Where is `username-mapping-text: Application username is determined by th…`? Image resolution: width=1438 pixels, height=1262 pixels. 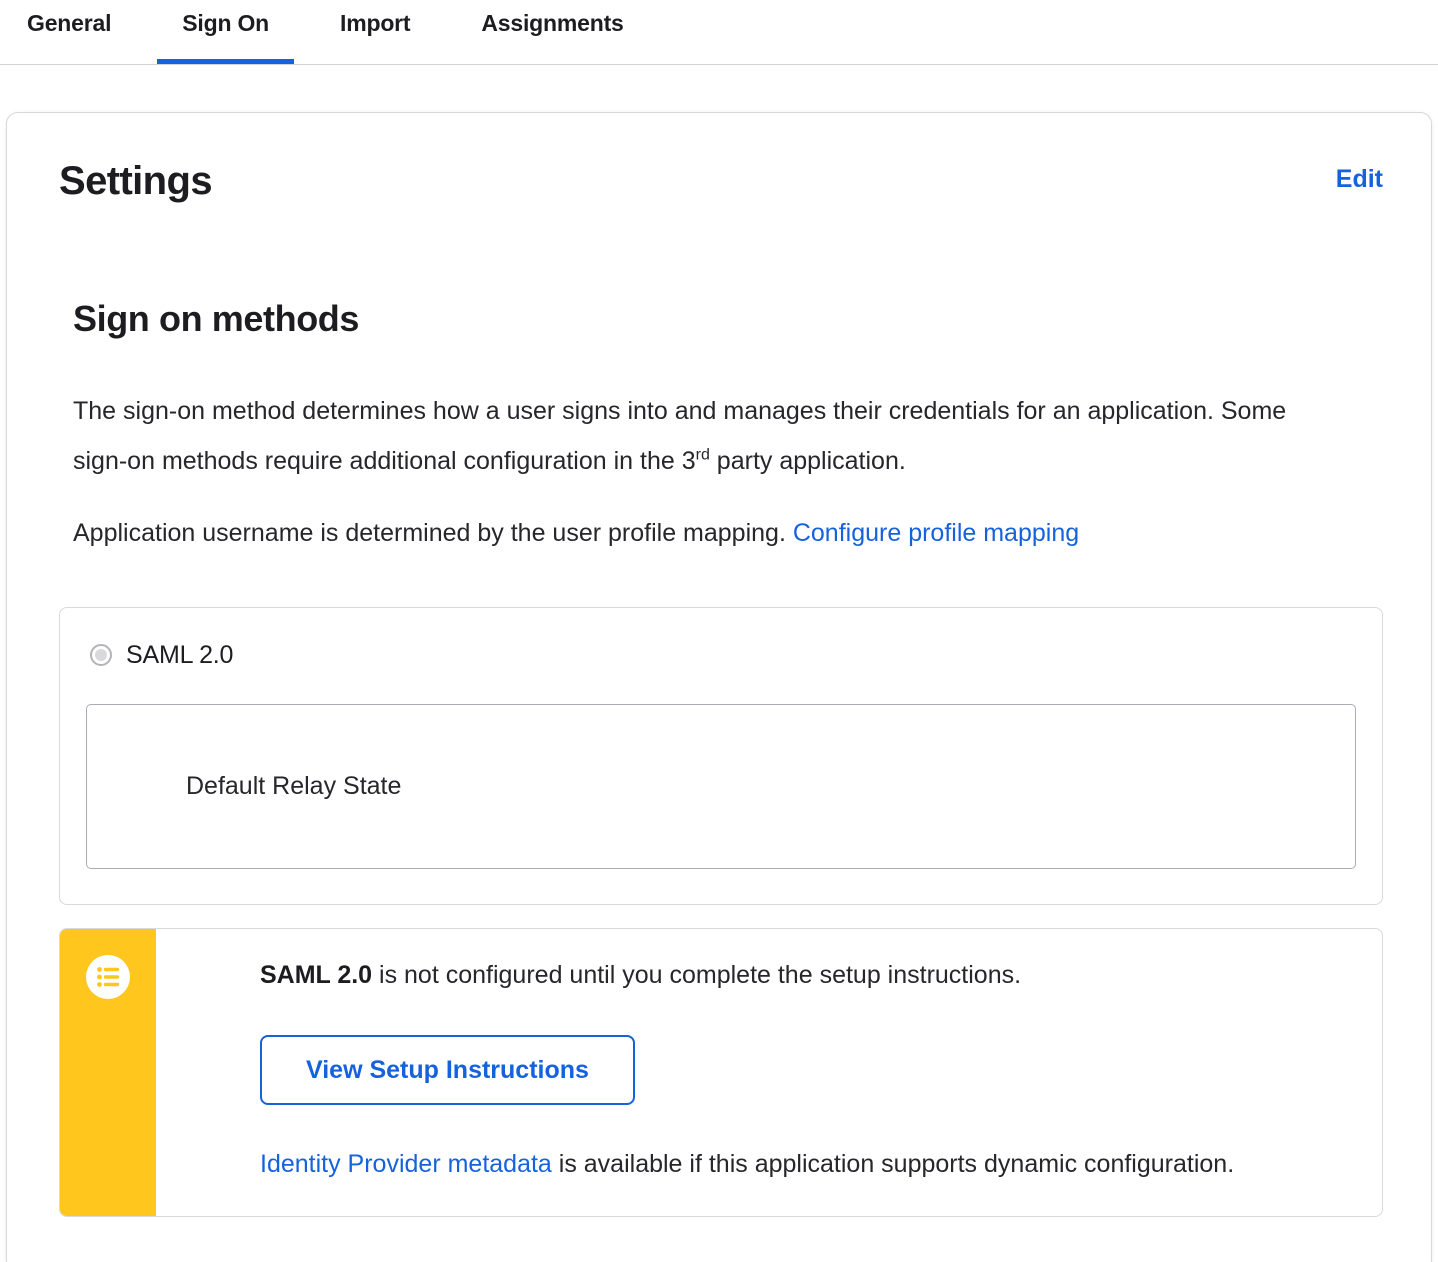
username-mapping-text: Application username is determined by th… is located at coordinates (433, 533).